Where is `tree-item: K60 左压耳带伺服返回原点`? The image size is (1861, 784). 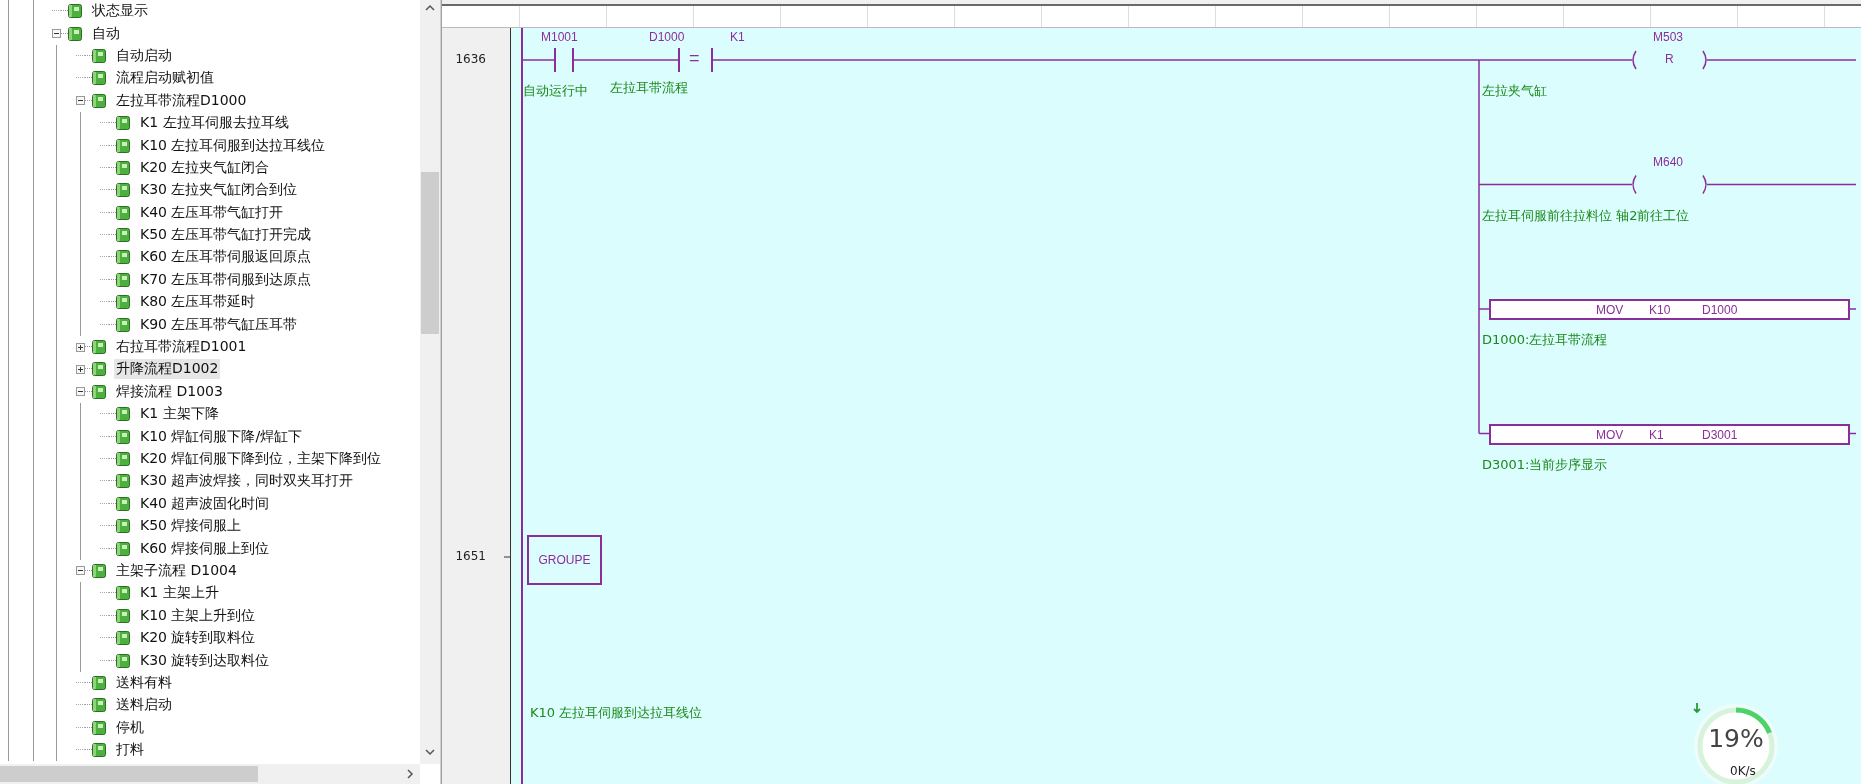 tree-item: K60 左压耳带伺服返回原点 is located at coordinates (226, 257).